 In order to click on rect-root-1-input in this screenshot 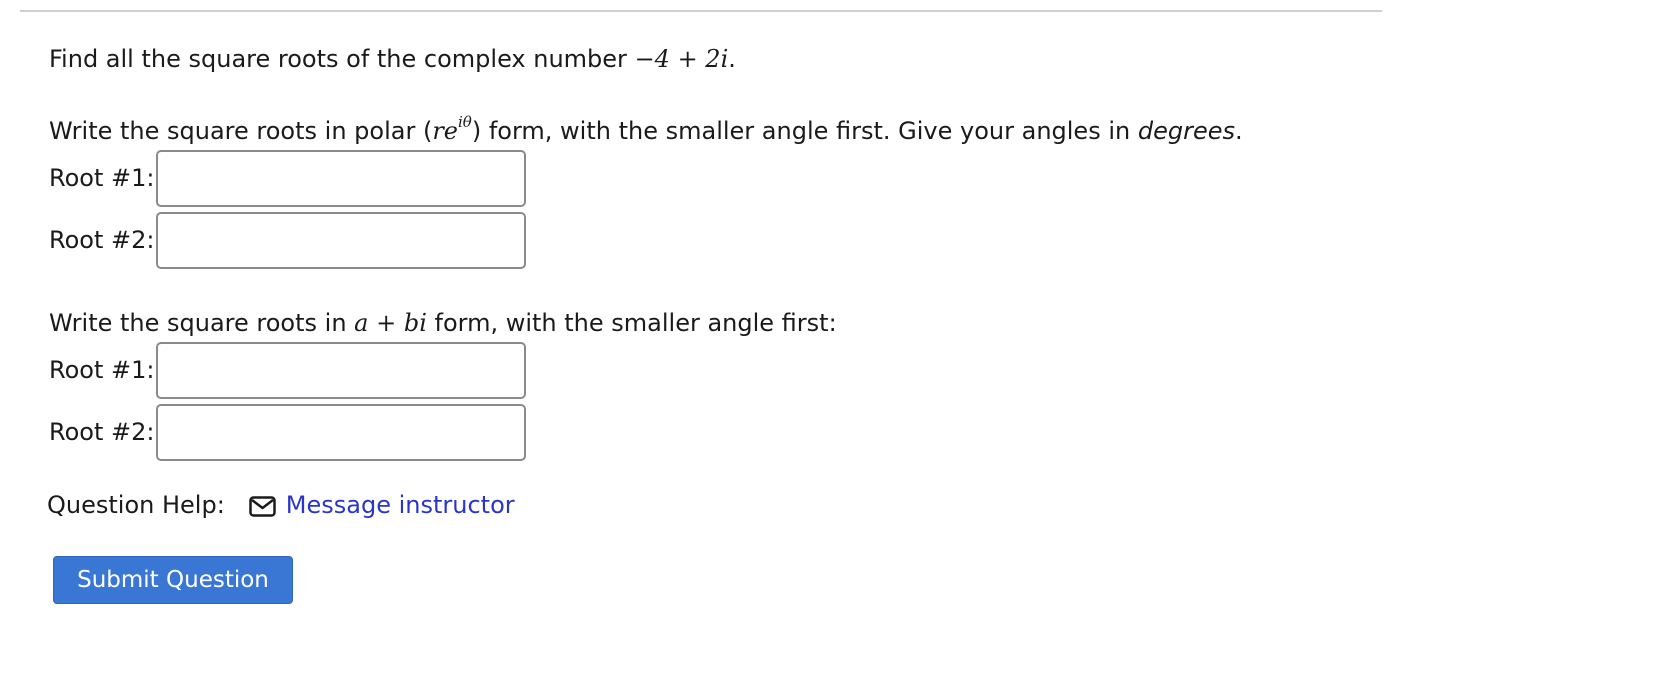, I will do `click(341, 370)`.